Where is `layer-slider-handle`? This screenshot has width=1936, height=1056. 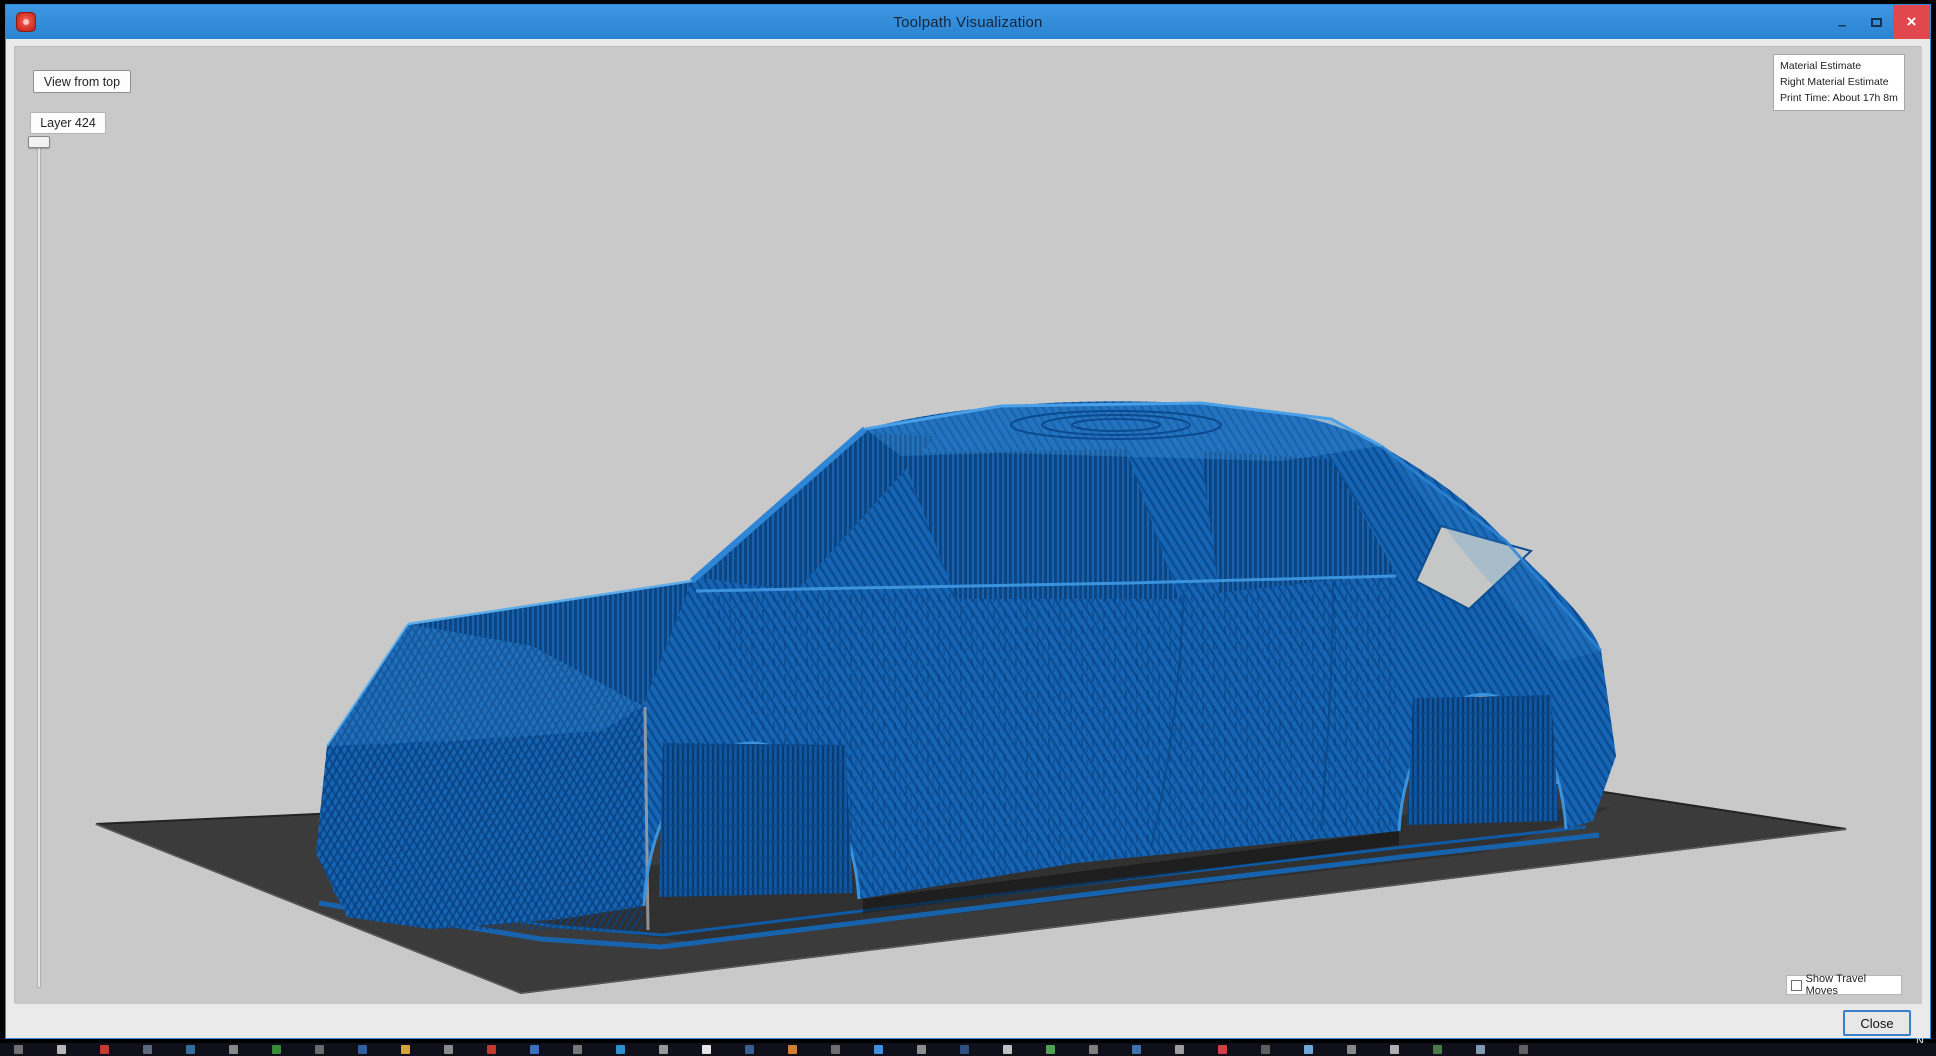
layer-slider-handle is located at coordinates (39, 142).